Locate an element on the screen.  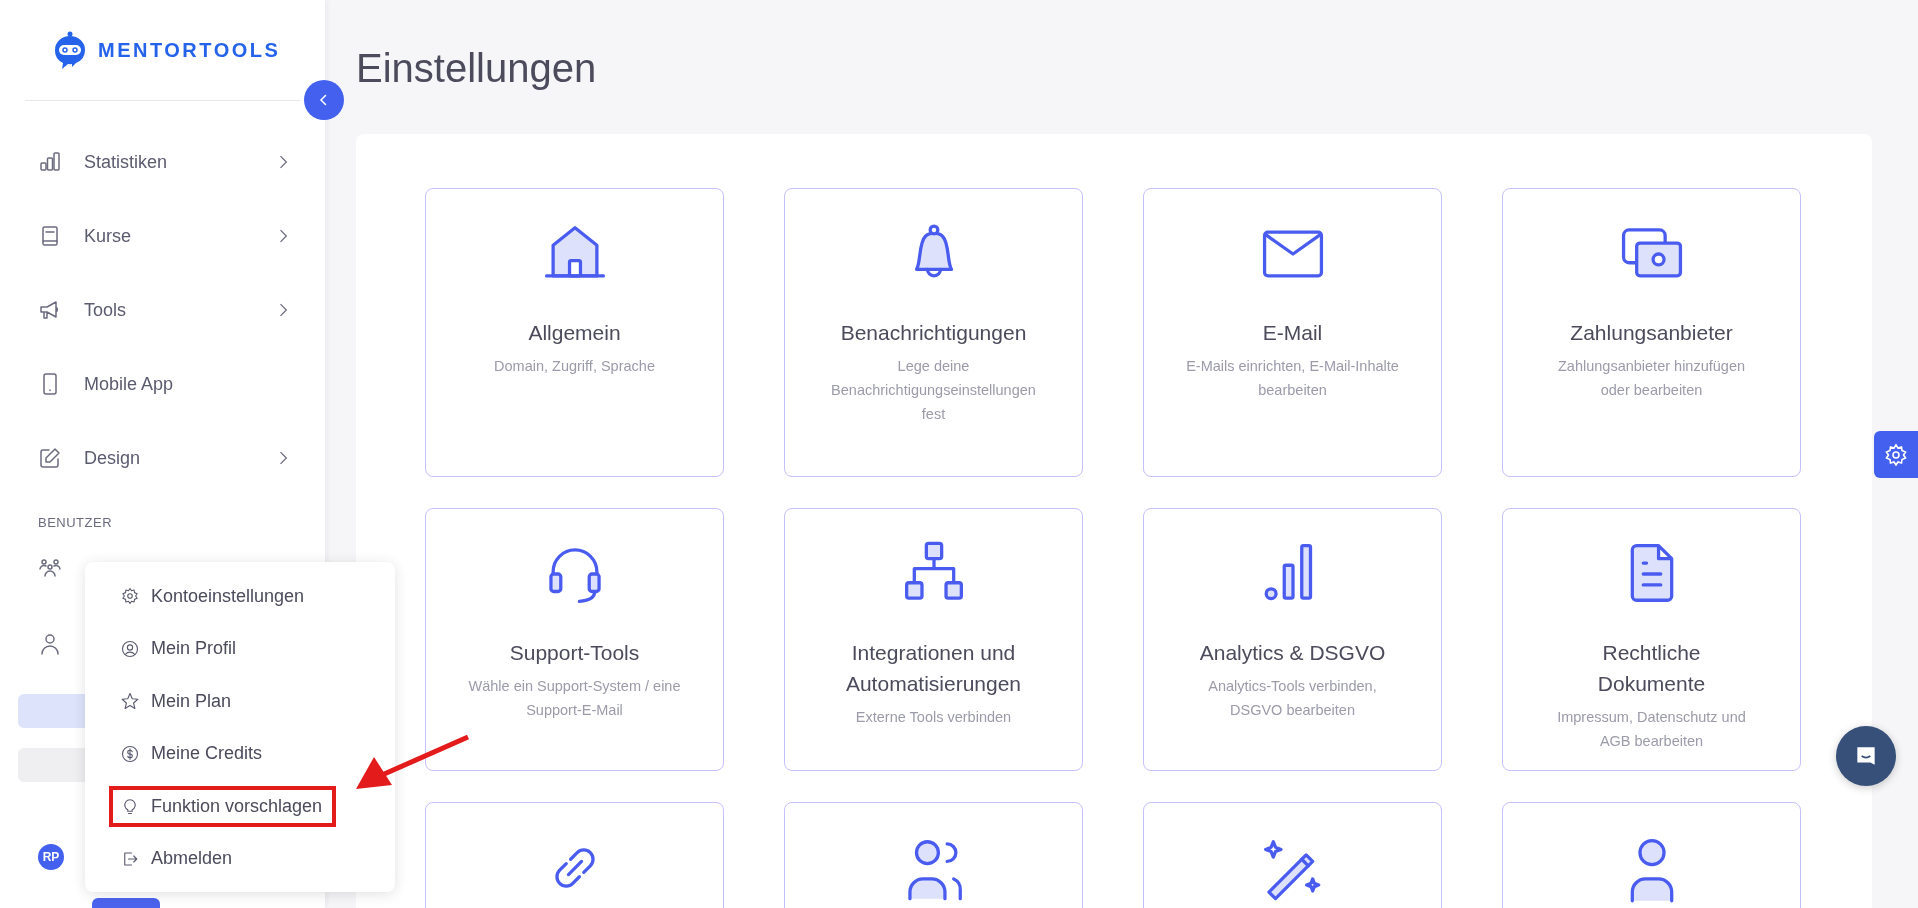
chart-icon is located at coordinates (50, 162).